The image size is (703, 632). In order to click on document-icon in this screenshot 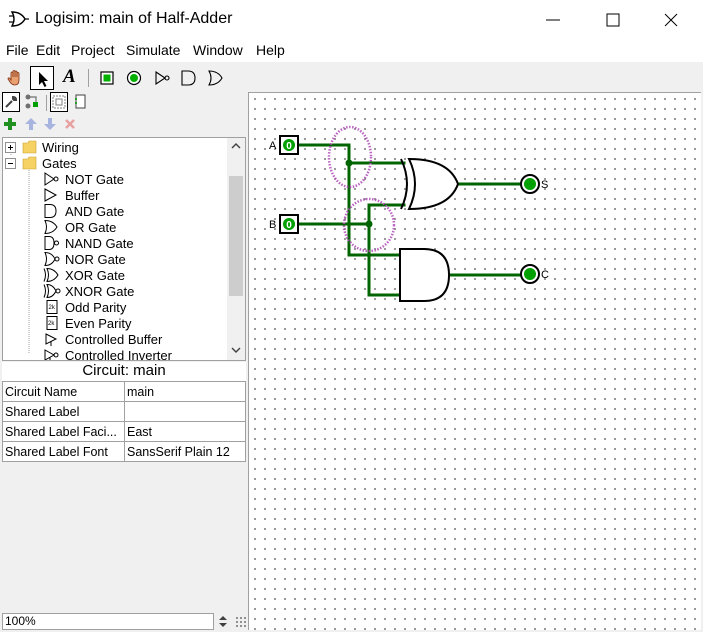, I will do `click(80, 101)`.